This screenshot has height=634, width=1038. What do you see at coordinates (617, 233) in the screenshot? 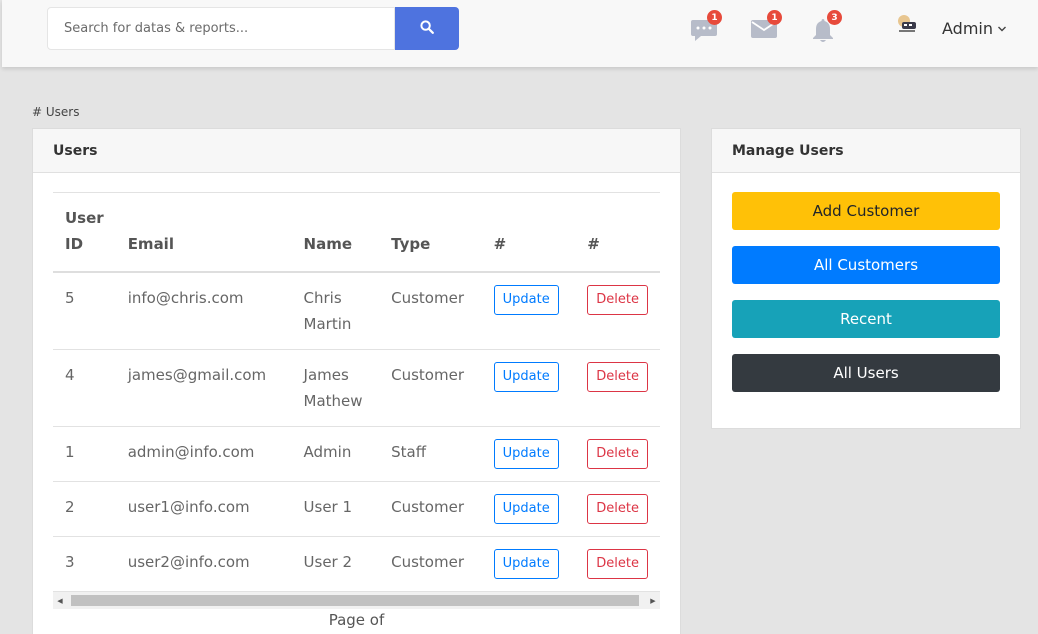
I see `column-header-delete: #` at bounding box center [617, 233].